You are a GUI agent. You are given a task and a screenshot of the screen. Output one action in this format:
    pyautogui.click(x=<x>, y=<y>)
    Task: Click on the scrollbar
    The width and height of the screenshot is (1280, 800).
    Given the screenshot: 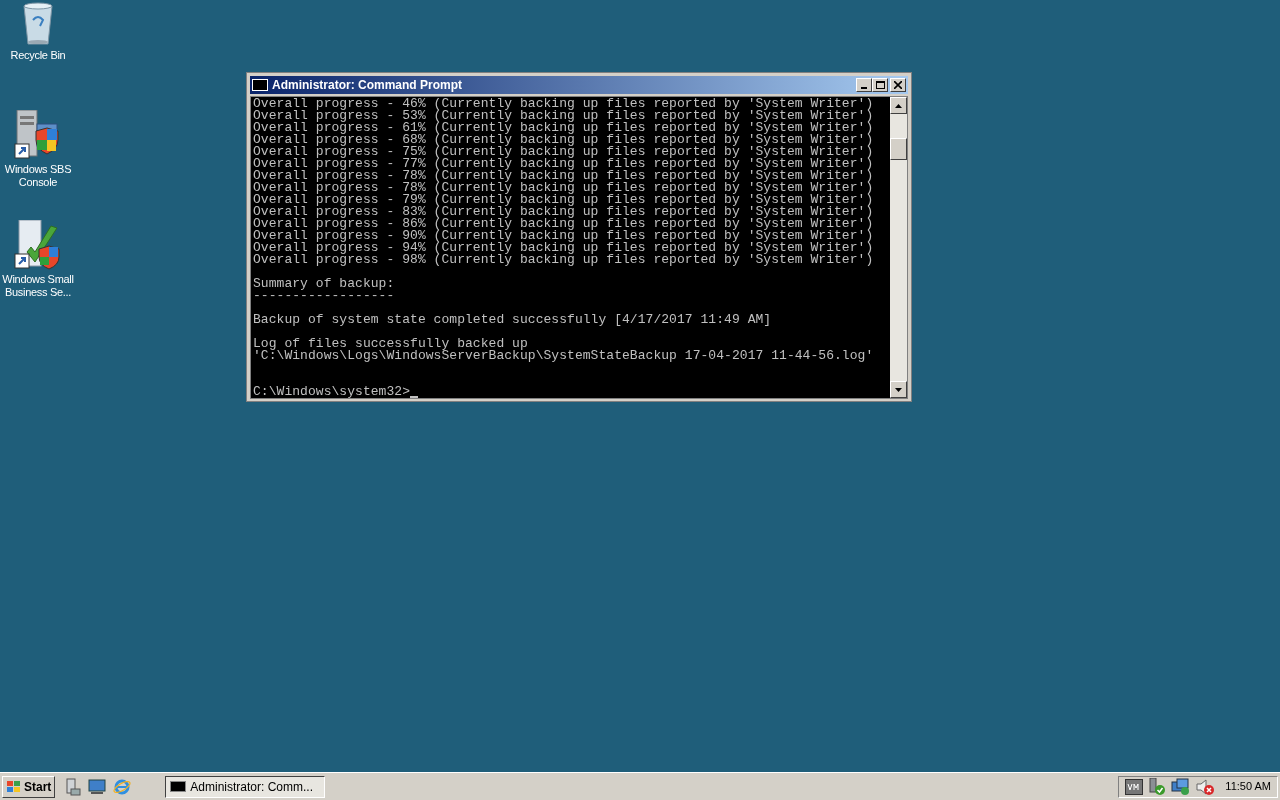 What is the action you would take?
    pyautogui.click(x=898, y=247)
    